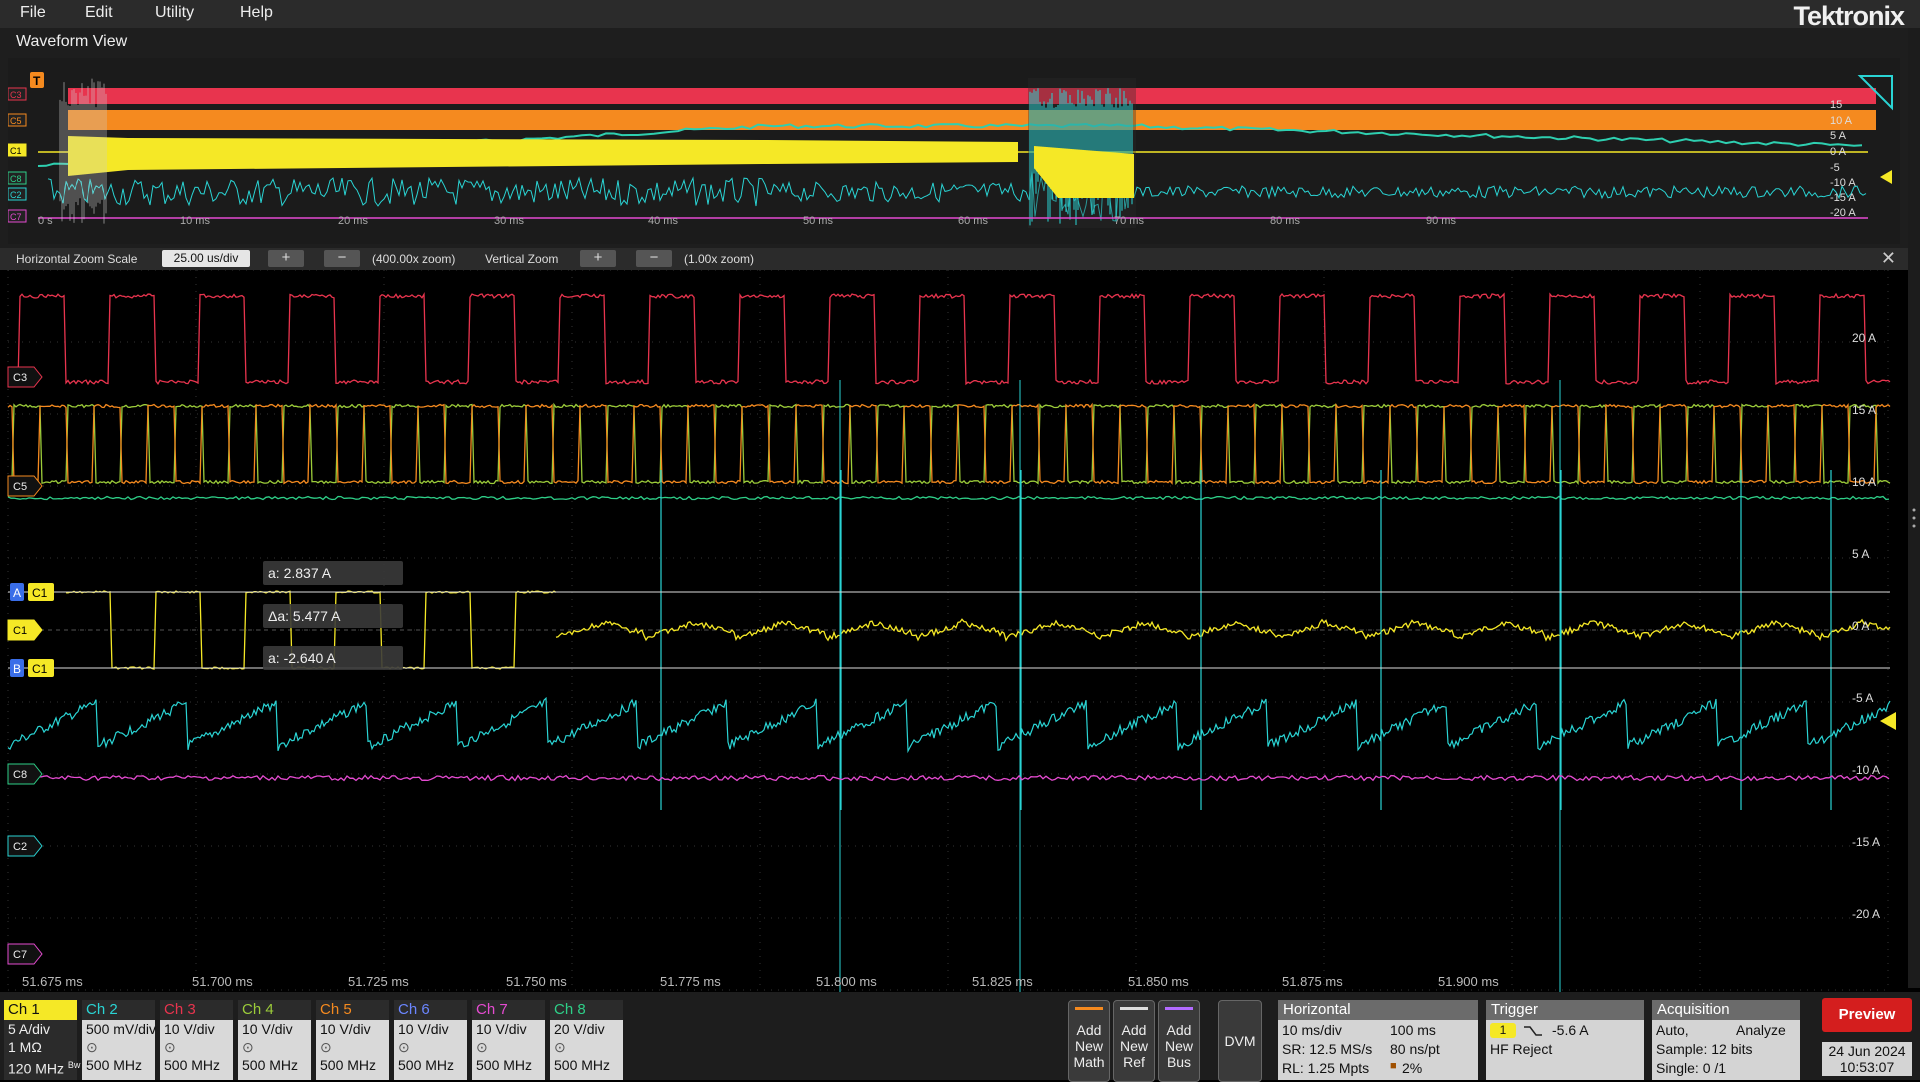 Image resolution: width=1920 pixels, height=1082 pixels. Describe the element at coordinates (16, 95) in the screenshot. I see `overview-channel-tag-text: C3` at that location.